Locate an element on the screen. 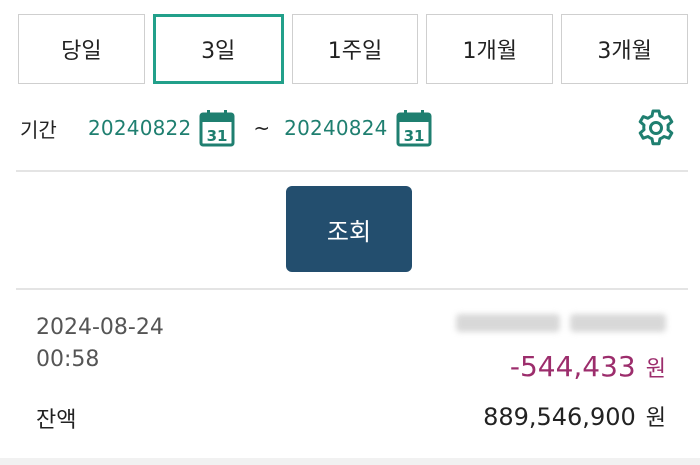 This screenshot has height=465, width=700. end-date-field: 20240824 is located at coordinates (335, 128).